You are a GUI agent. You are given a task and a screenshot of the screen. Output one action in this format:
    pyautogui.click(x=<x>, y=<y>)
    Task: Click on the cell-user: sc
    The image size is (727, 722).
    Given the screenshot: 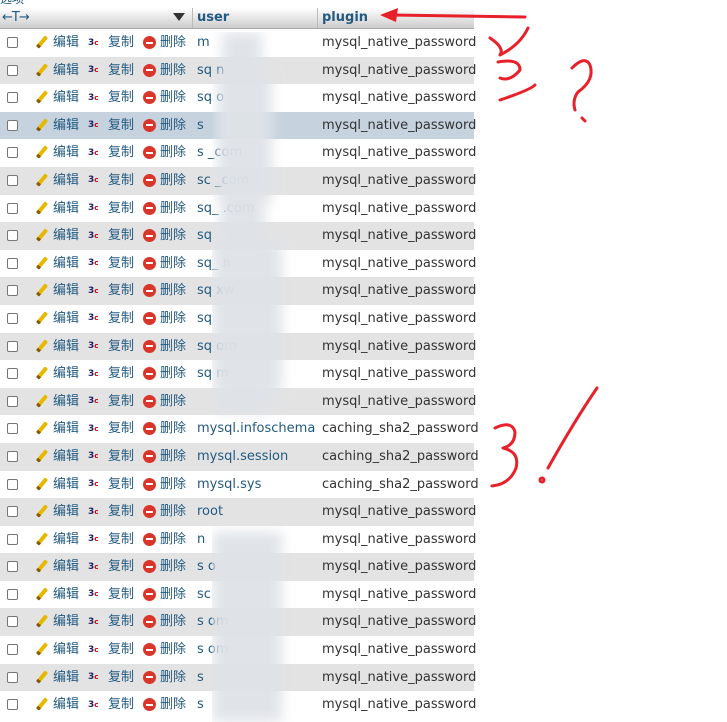 What is the action you would take?
    pyautogui.click(x=204, y=595)
    